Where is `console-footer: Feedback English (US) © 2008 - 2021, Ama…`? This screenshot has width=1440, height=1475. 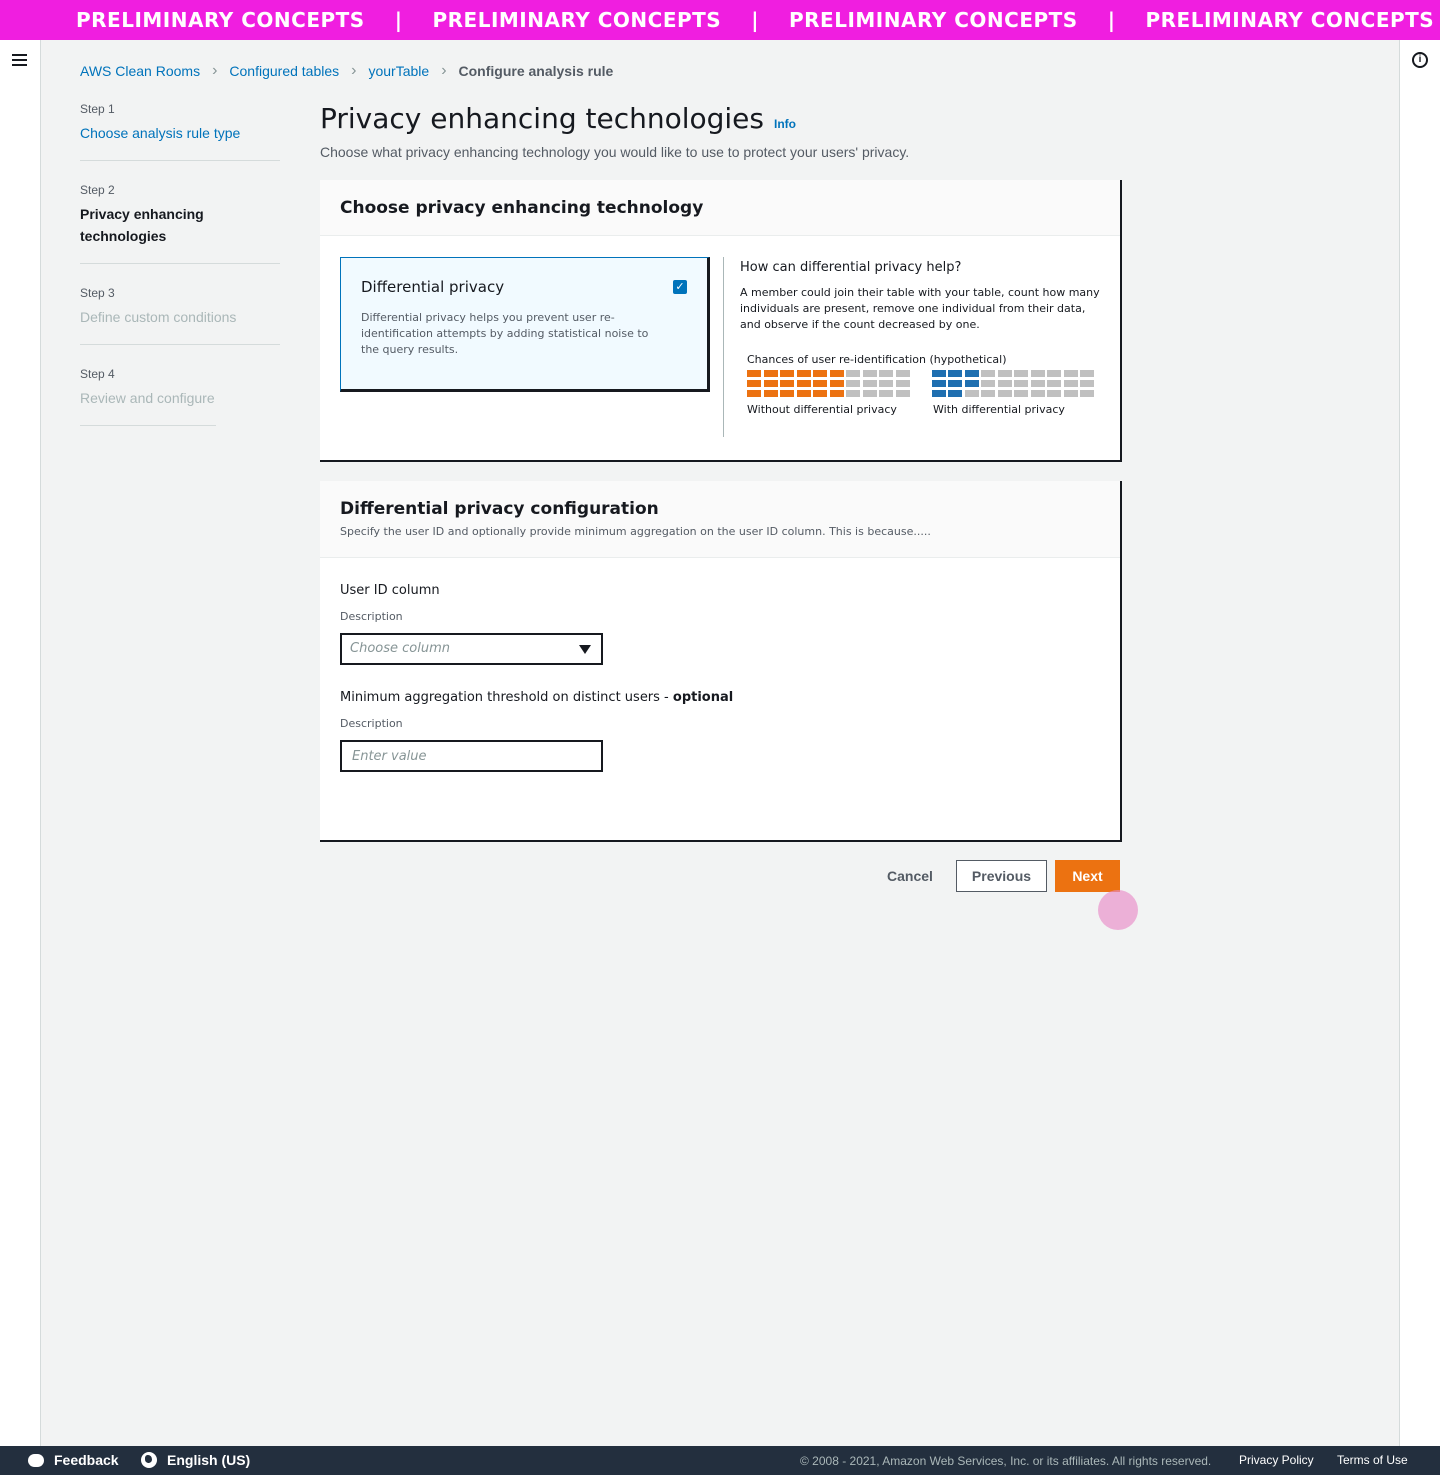 console-footer: Feedback English (US) © 2008 - 2021, Ama… is located at coordinates (720, 1460).